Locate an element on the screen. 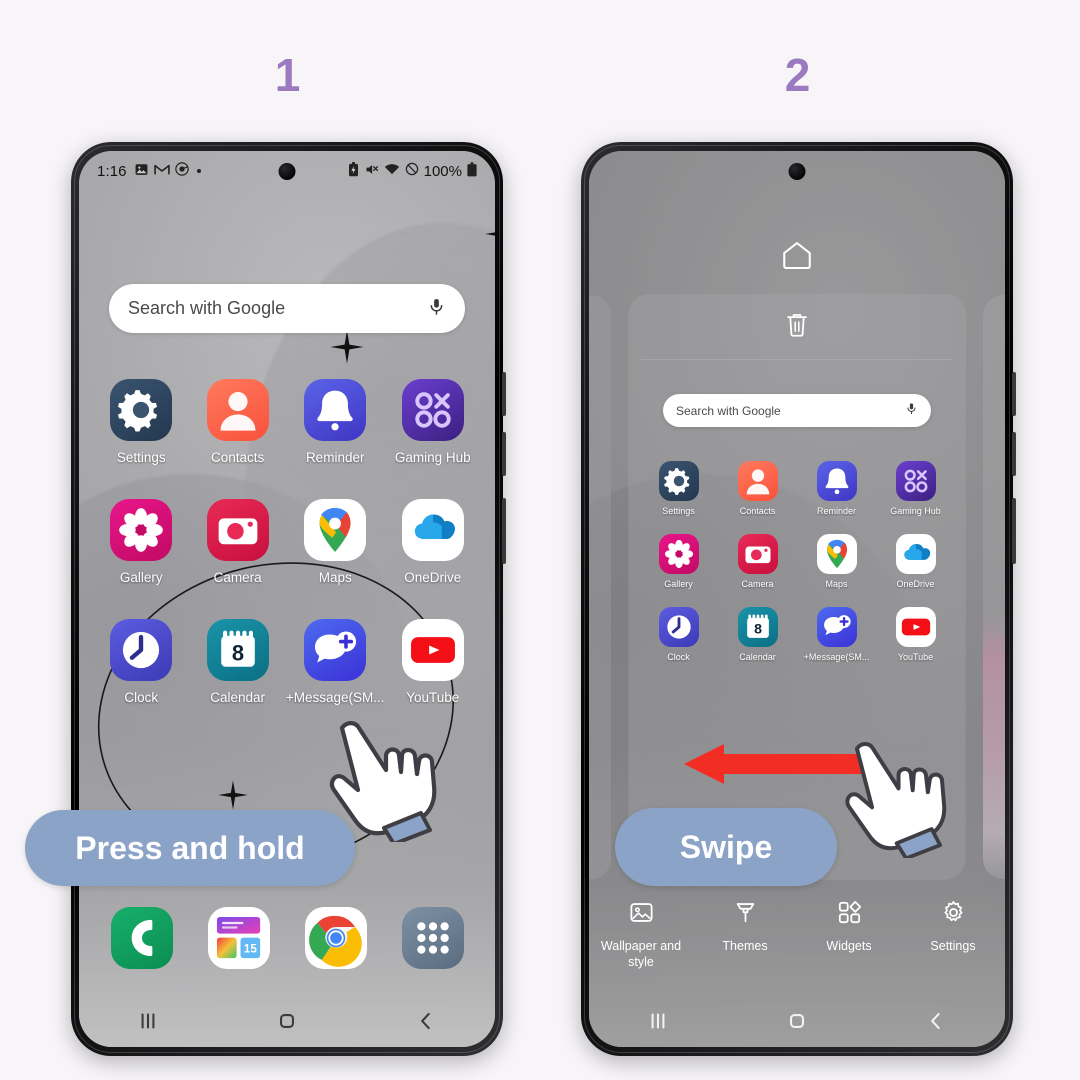 The width and height of the screenshot is (1080, 1080). svg-text: 15 is located at coordinates (251, 949).